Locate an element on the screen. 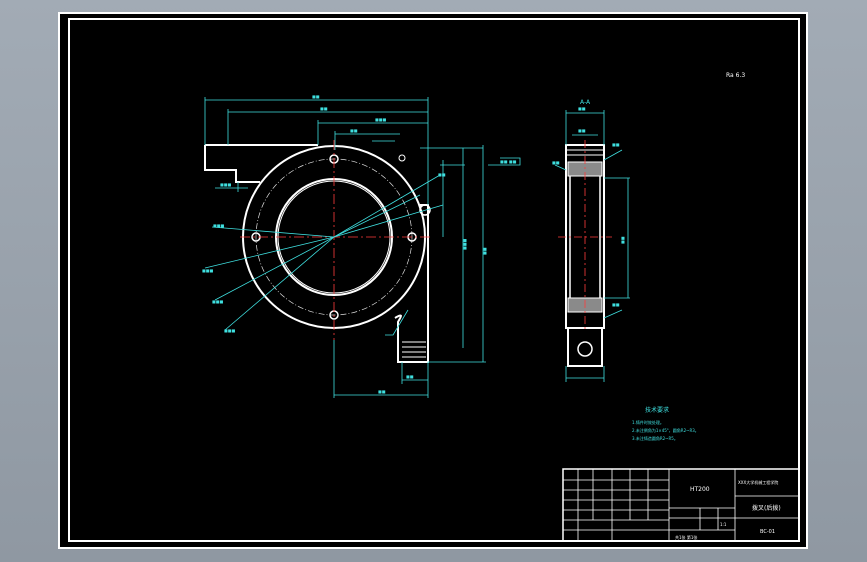  school-text: XXX大学机械工程学院 is located at coordinates (758, 482).